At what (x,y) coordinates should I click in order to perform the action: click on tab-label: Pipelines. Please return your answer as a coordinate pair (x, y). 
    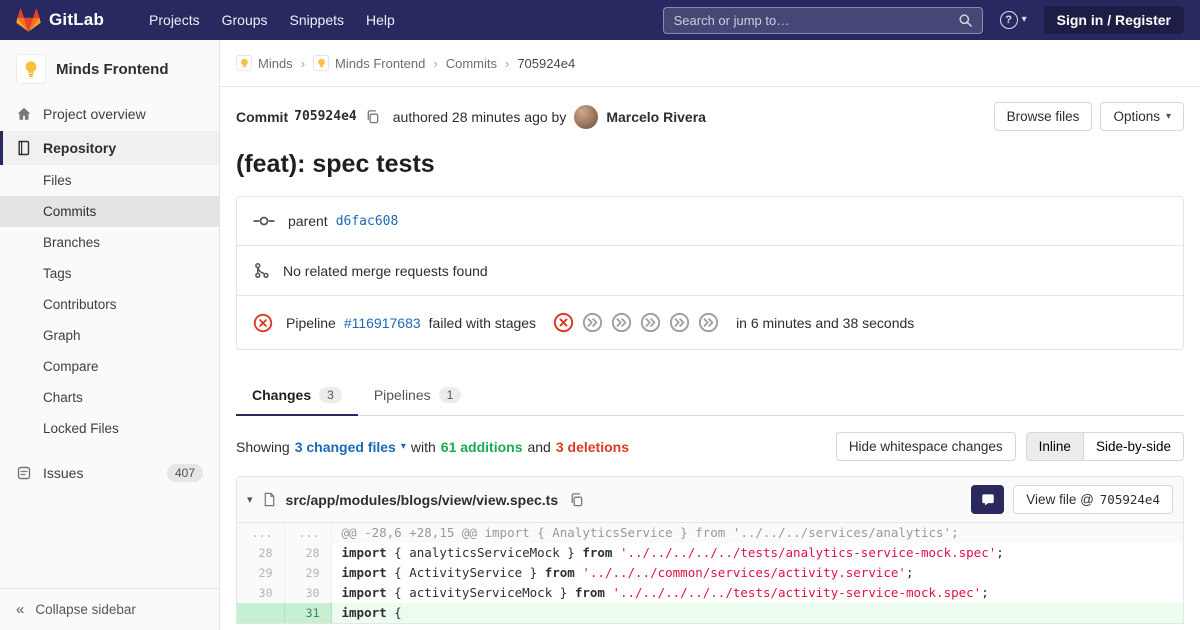
    Looking at the image, I should click on (402, 395).